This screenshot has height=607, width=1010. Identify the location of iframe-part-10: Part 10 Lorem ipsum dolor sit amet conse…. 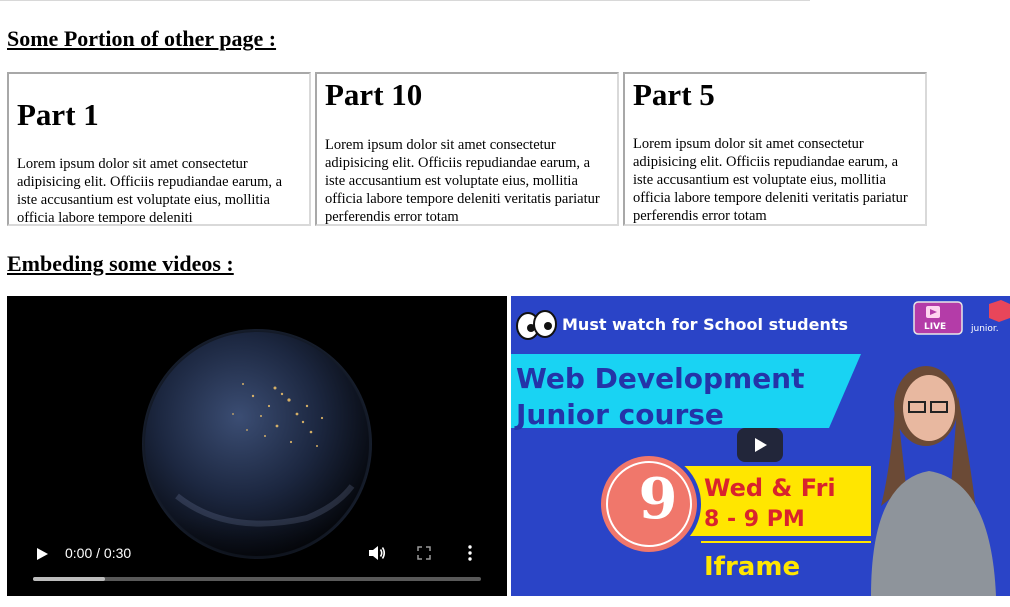
(467, 149).